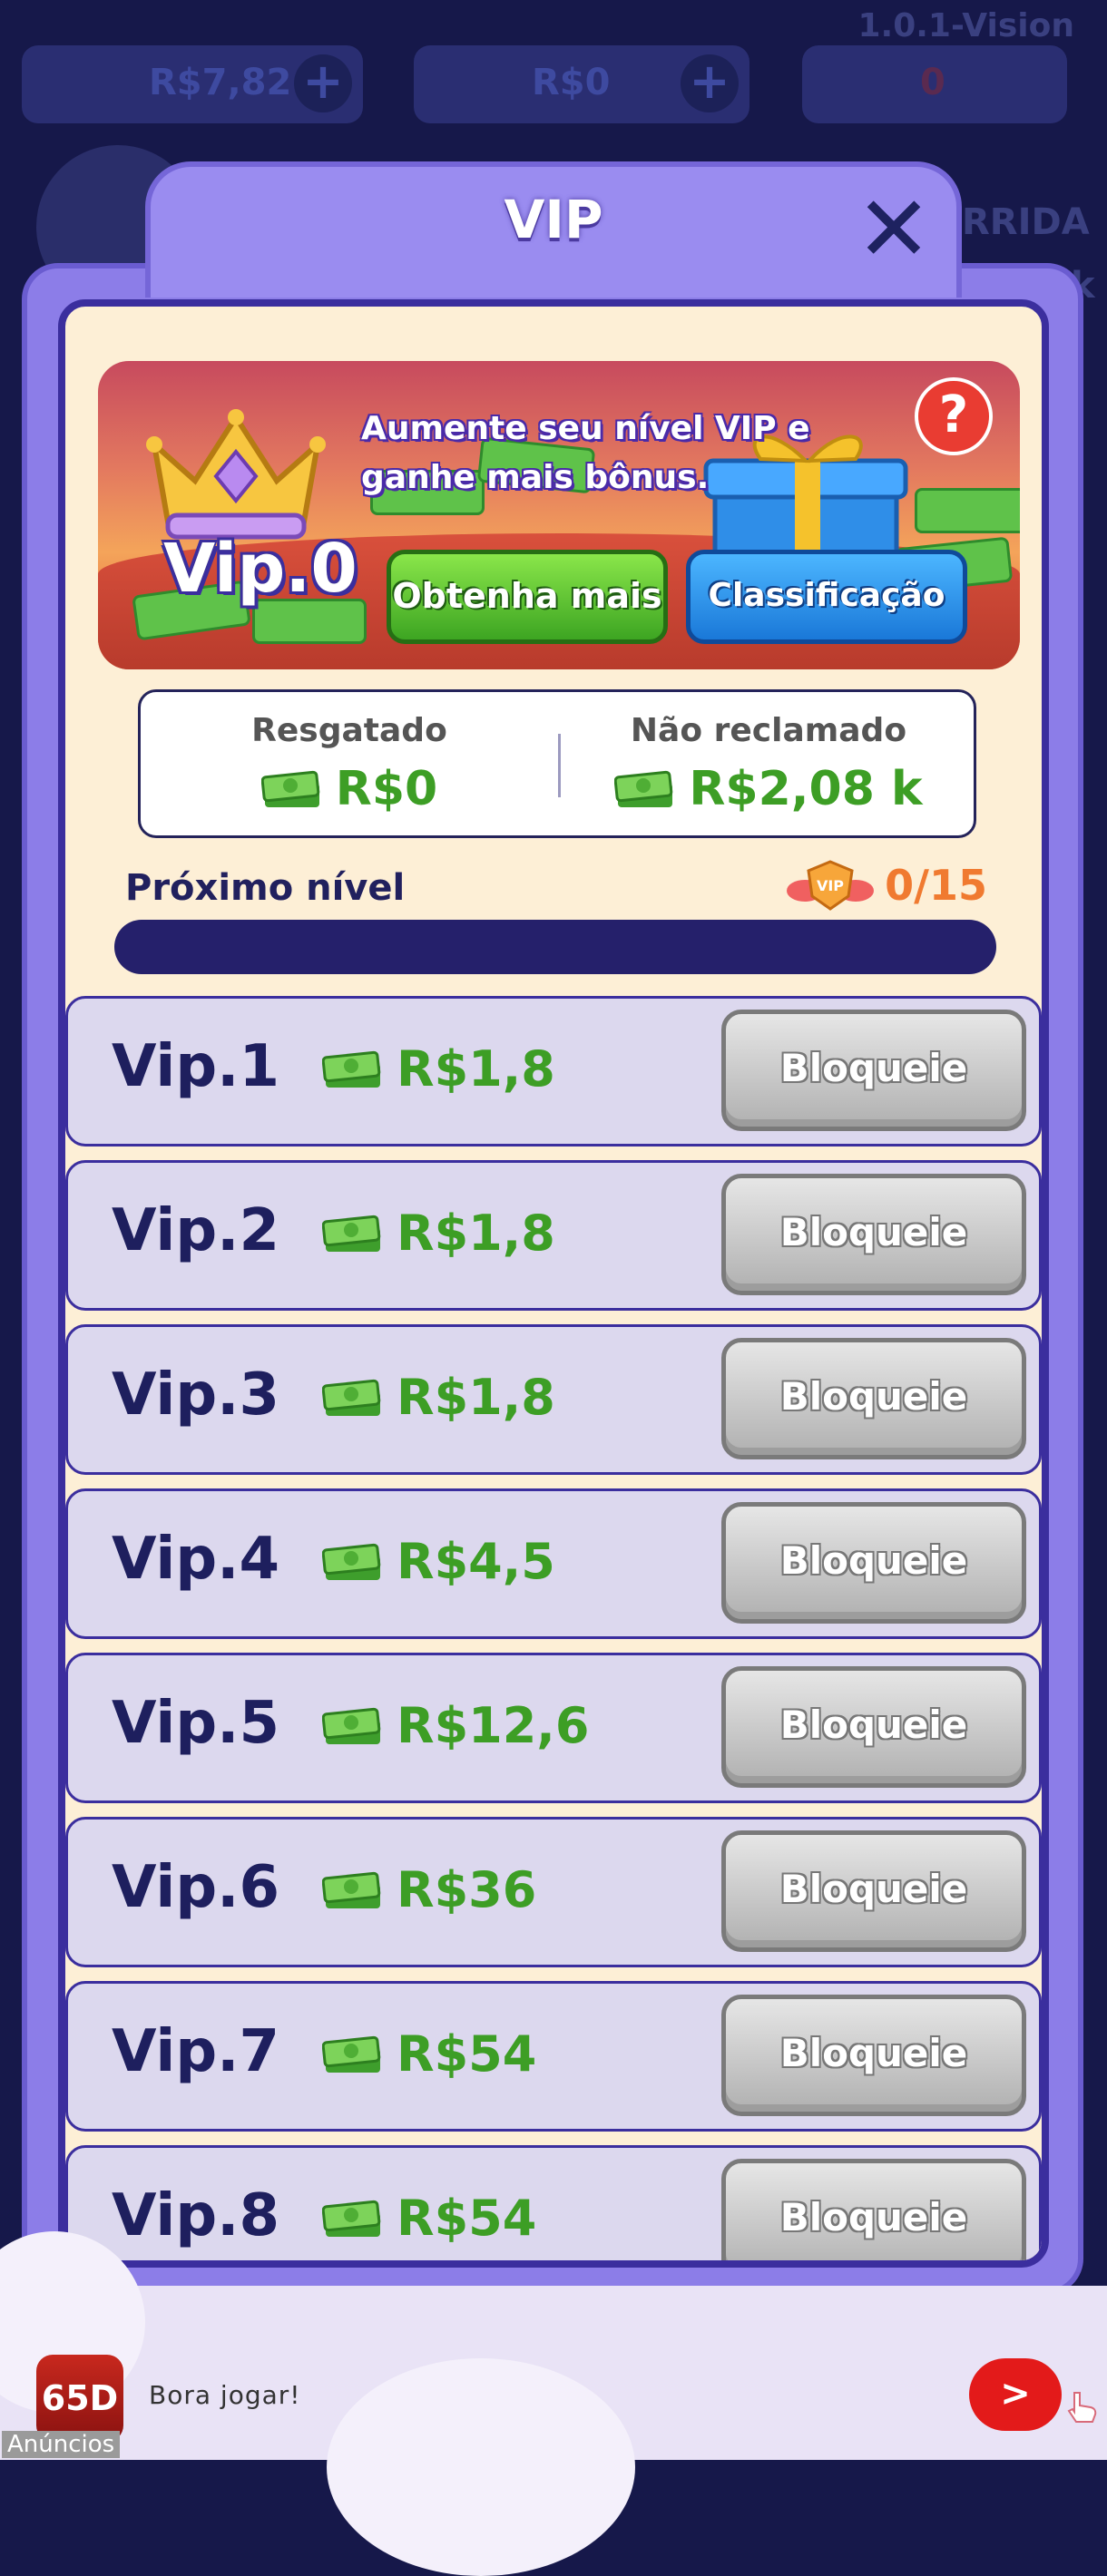  What do you see at coordinates (528, 597) in the screenshot?
I see `get-more-button: Obtenha mais` at bounding box center [528, 597].